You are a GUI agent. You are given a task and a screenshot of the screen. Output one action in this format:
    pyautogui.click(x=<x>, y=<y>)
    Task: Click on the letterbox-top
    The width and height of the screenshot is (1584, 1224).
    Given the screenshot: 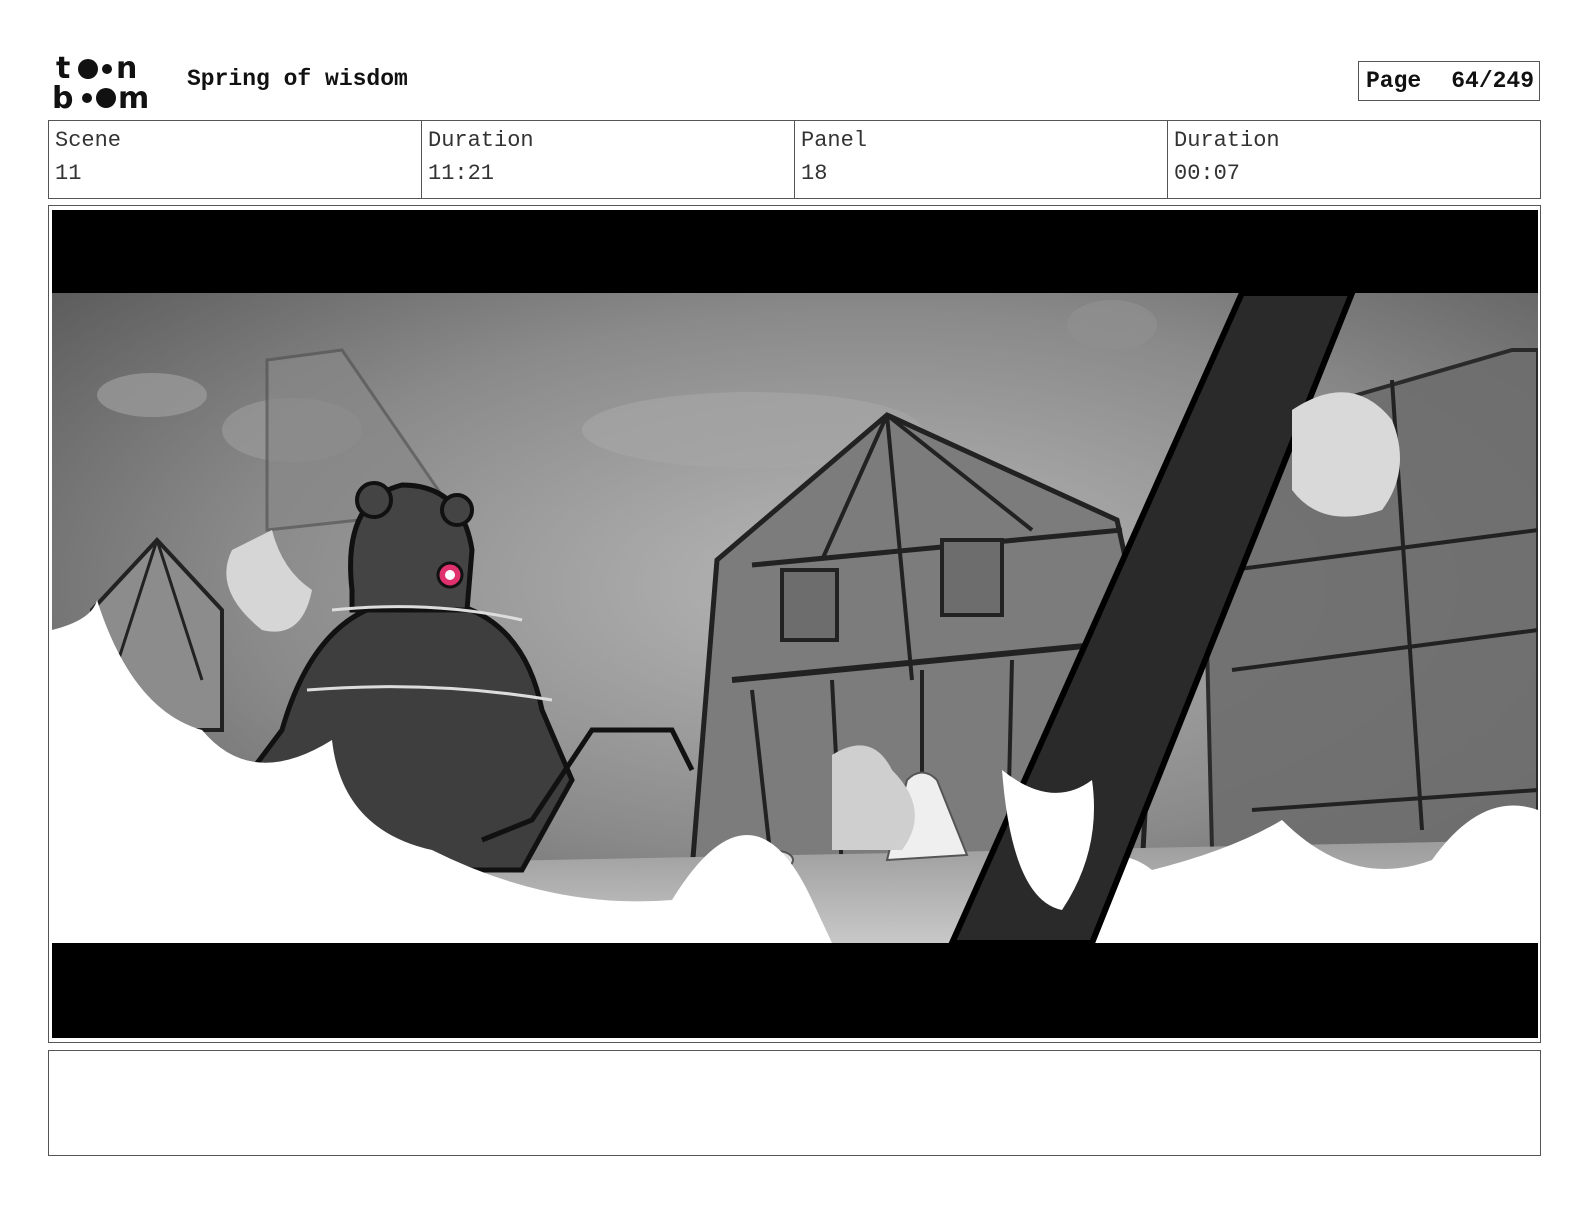 What is the action you would take?
    pyautogui.click(x=795, y=251)
    